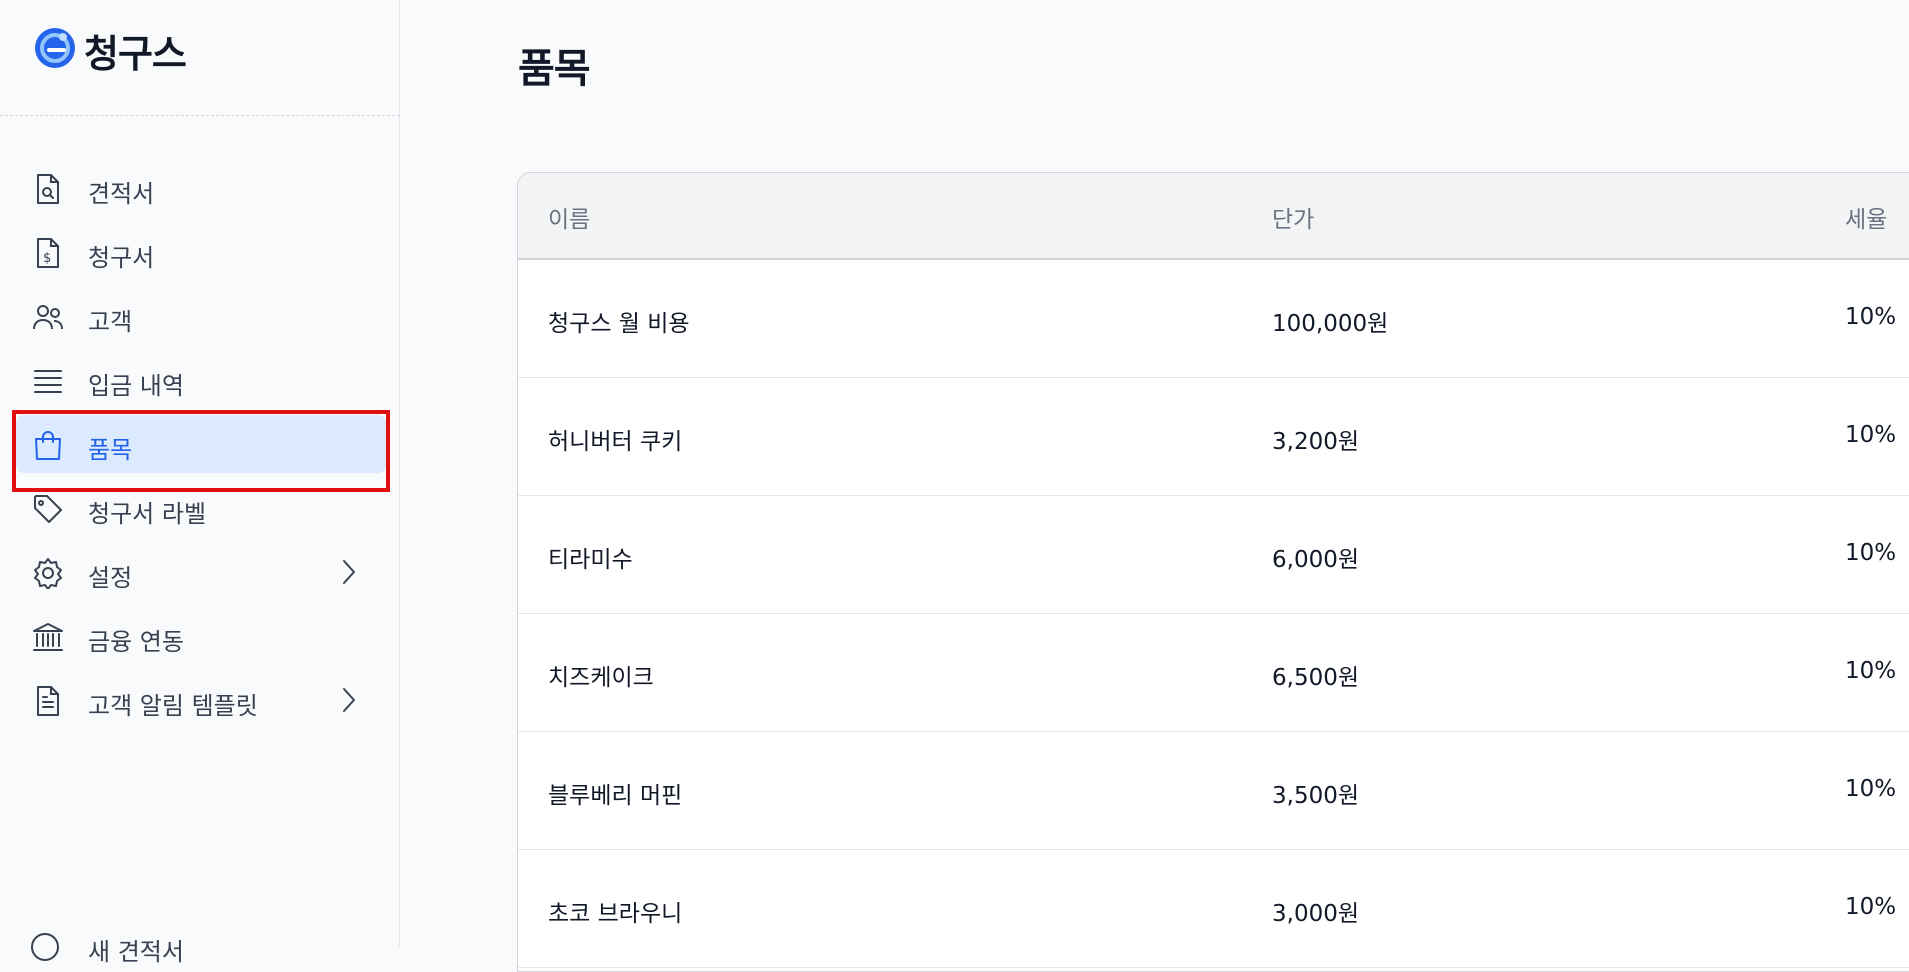 The image size is (1909, 972). What do you see at coordinates (619, 324) in the screenshot?
I see `product-name: 청구스 월 비용` at bounding box center [619, 324].